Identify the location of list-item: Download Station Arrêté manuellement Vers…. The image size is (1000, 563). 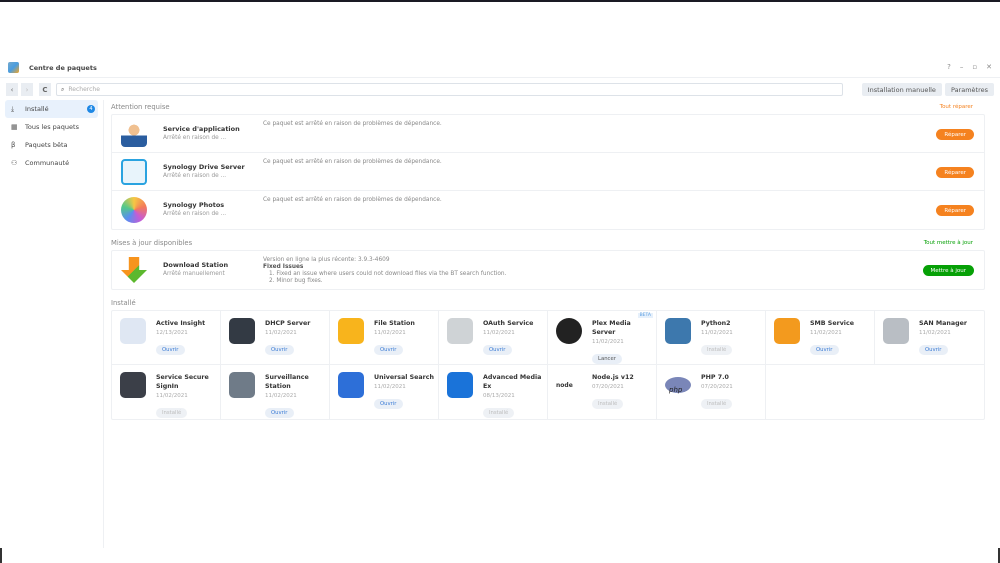
(548, 270).